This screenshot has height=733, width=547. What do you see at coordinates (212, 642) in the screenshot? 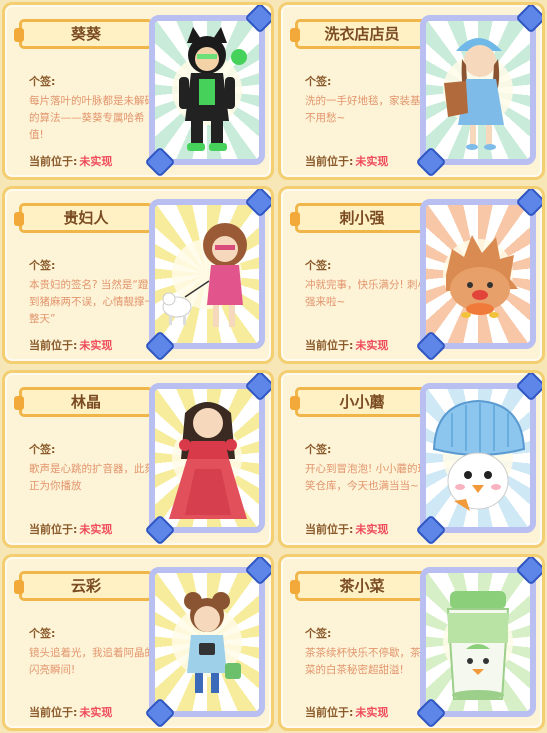
I see `yuncai-figure` at bounding box center [212, 642].